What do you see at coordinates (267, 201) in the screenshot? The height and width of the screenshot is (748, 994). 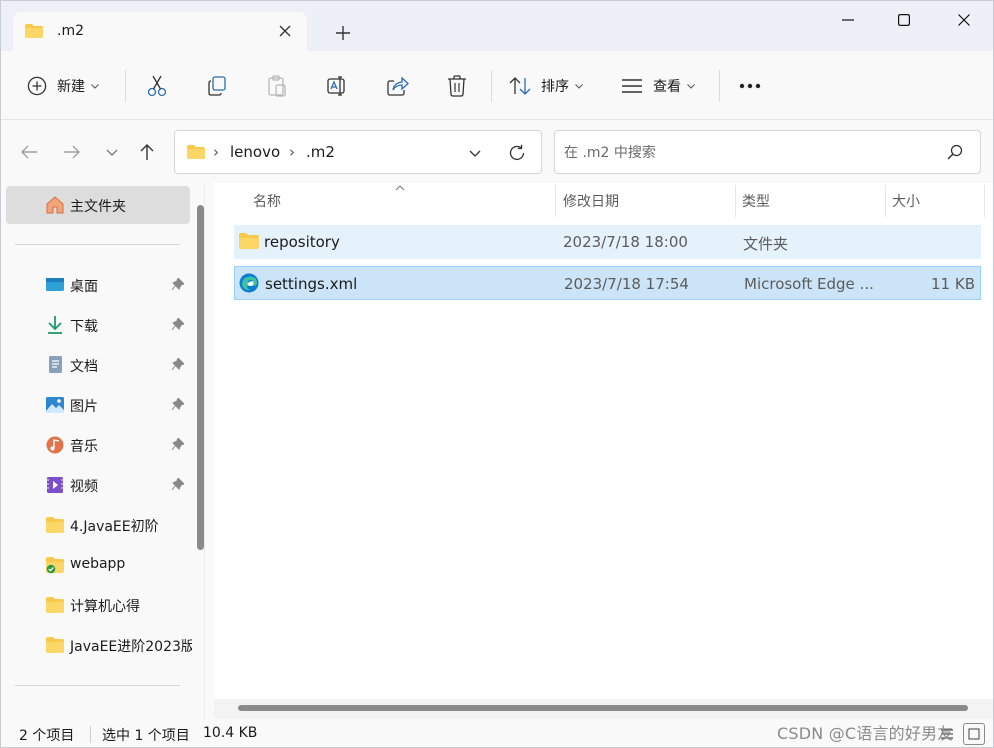 I see `column-header-name: 名称` at bounding box center [267, 201].